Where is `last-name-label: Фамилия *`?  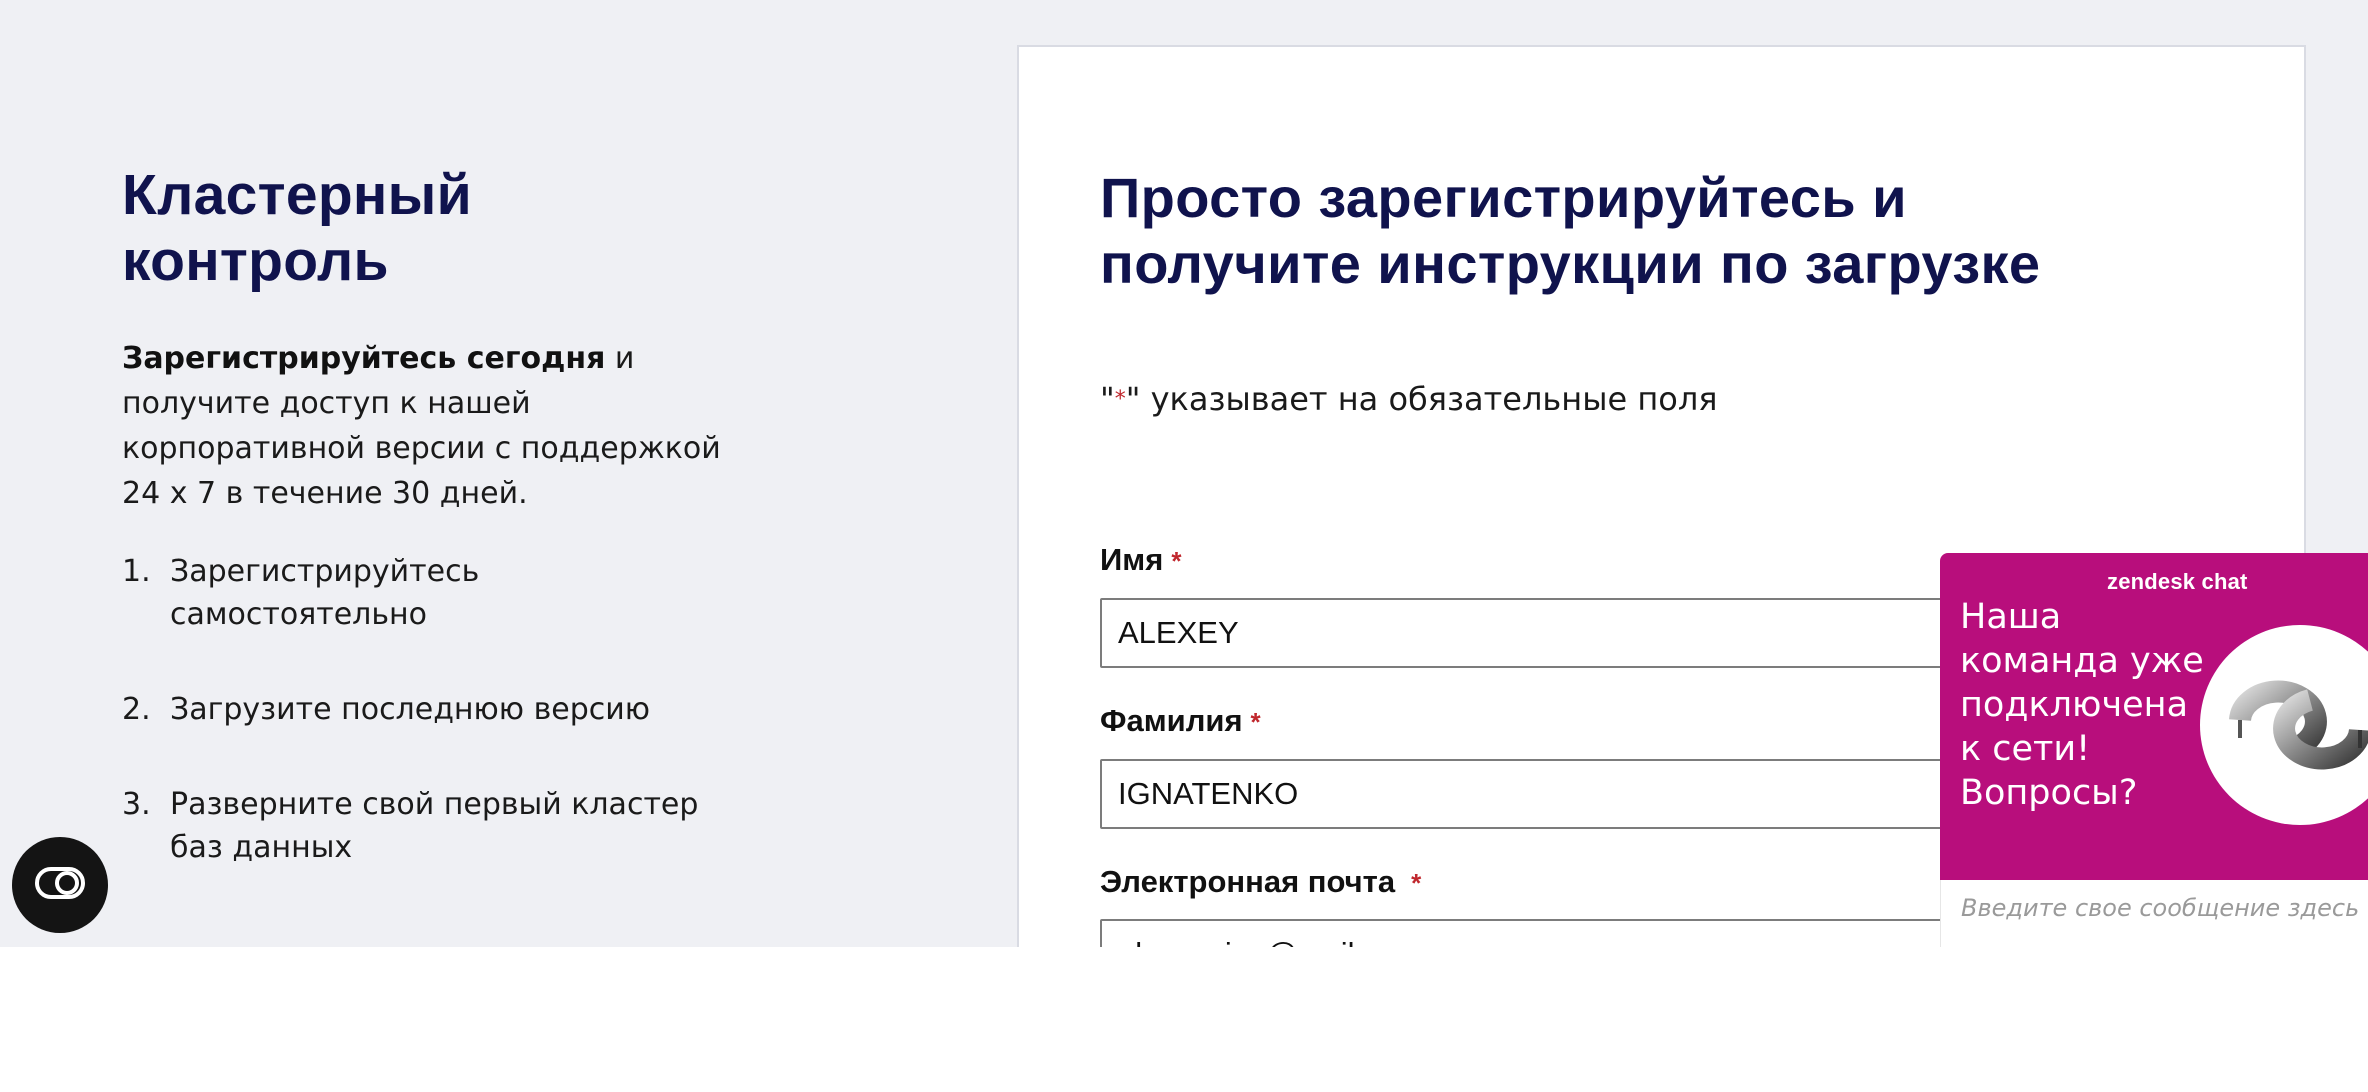
last-name-label: Фамилия * is located at coordinates (1180, 721).